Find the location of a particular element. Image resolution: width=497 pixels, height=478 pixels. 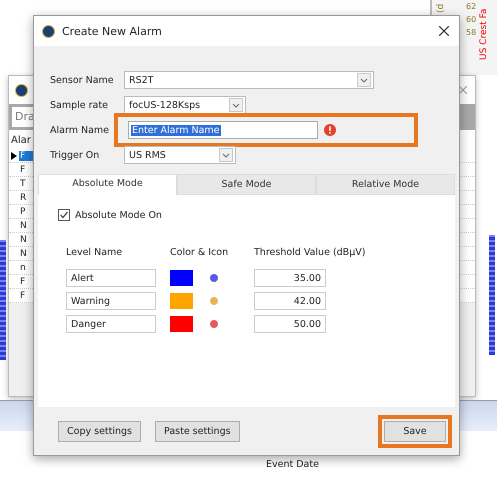

field-label: Sample rate is located at coordinates (79, 105).